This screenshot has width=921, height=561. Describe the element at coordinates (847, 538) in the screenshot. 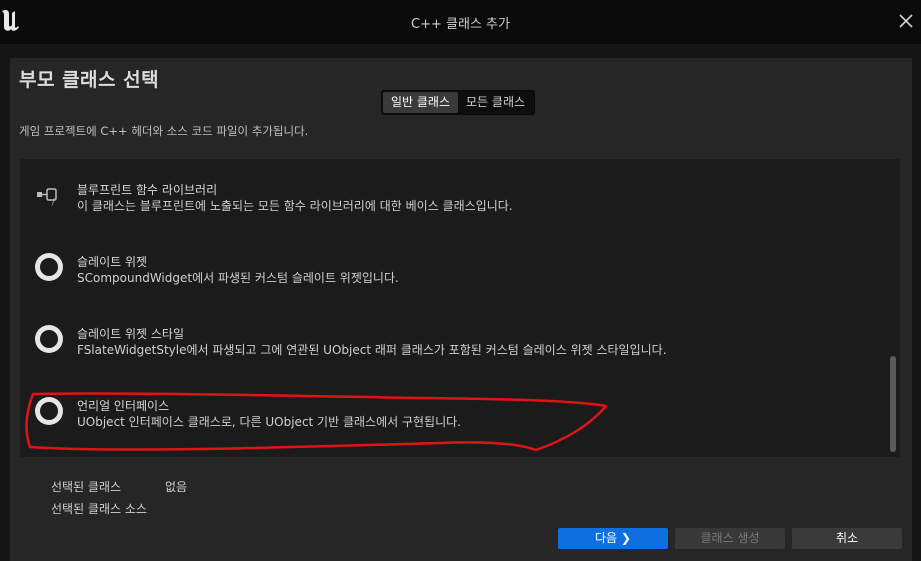

I see `cancel-button: 취소` at that location.